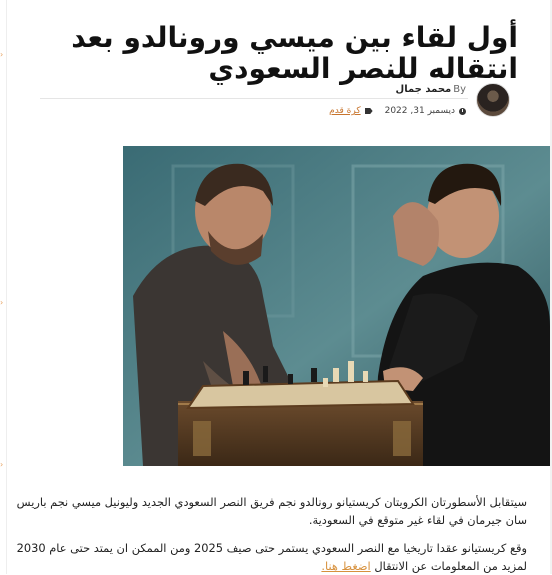  Describe the element at coordinates (459, 89) in the screenshot. I see `author-prefix: By` at that location.